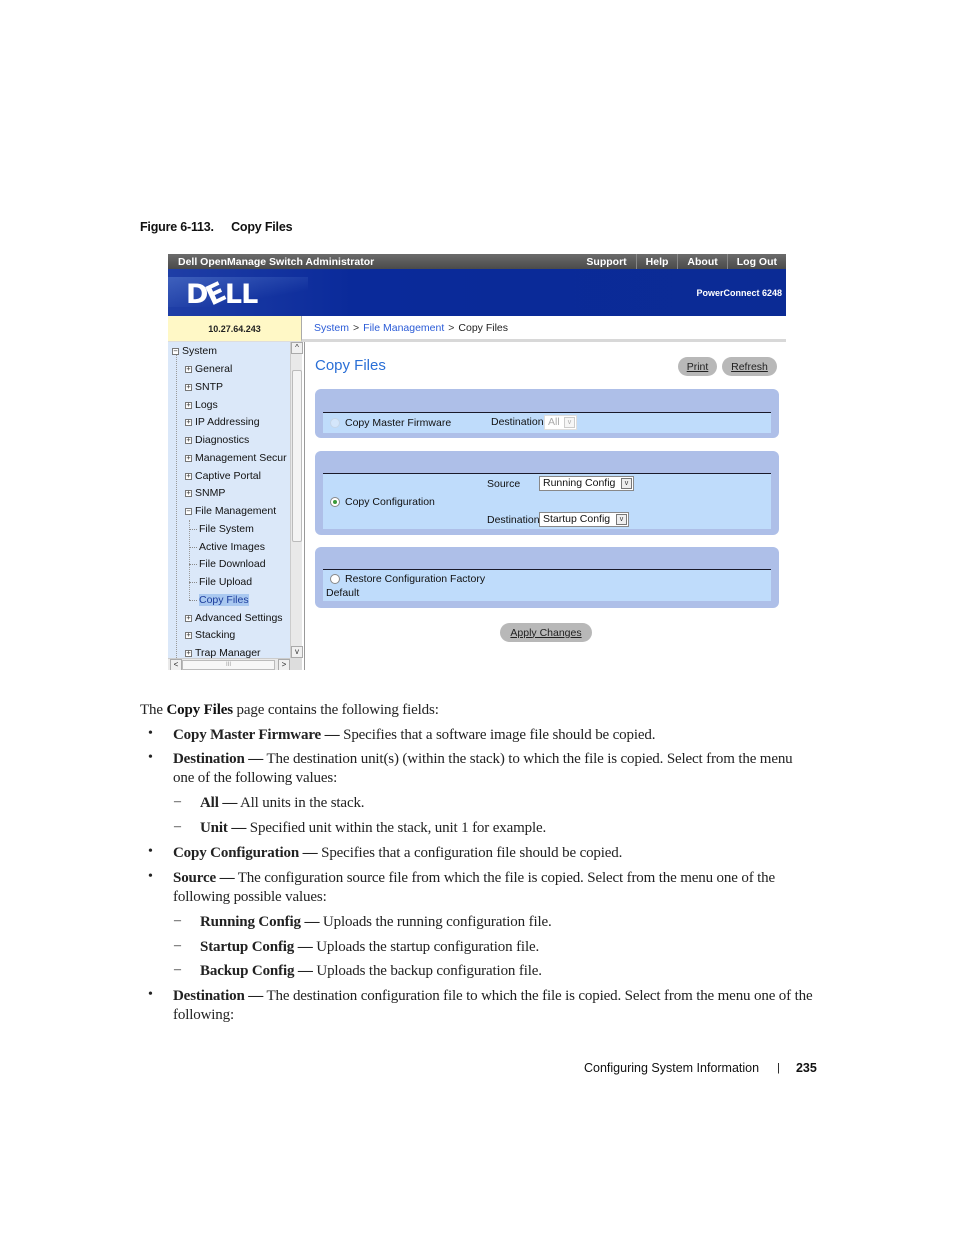  I want to click on banner: DELL PowerConnect 6248, so click(477, 292).